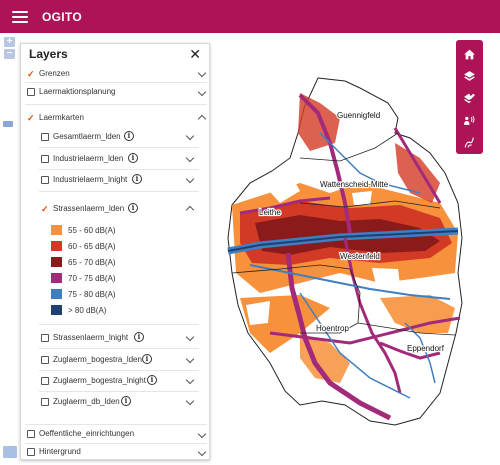 The width and height of the screenshot is (500, 465). I want to click on route-button, so click(469, 142).